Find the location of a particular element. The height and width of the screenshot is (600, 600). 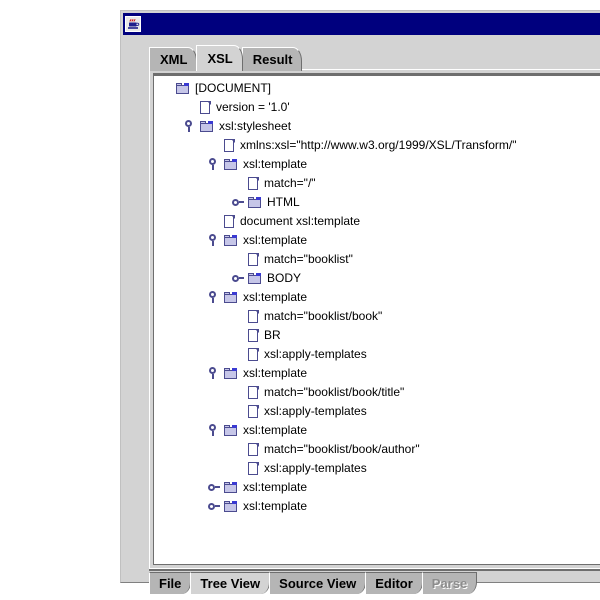

button-file: File is located at coordinates (170, 583).